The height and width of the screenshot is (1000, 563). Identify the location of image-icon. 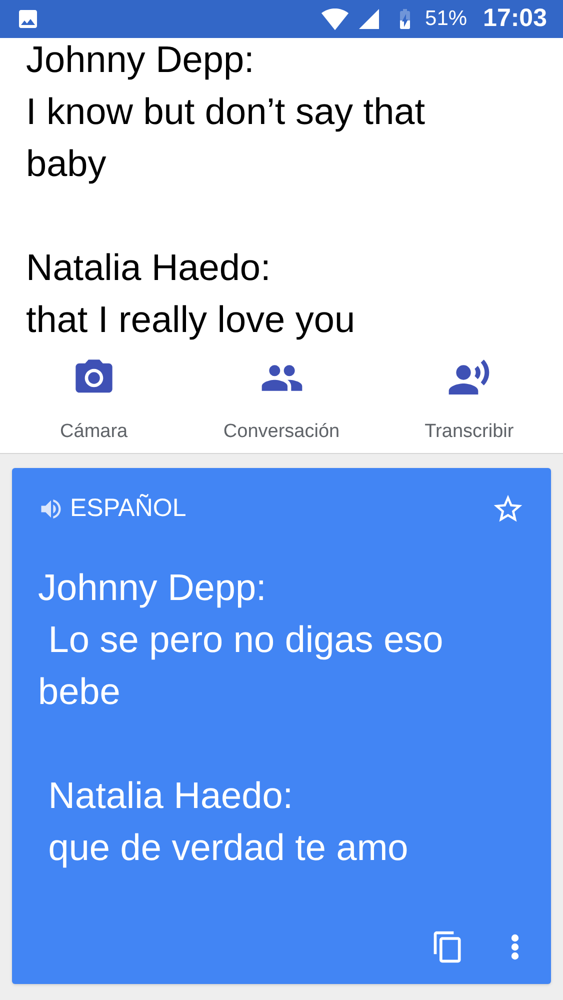
(28, 19).